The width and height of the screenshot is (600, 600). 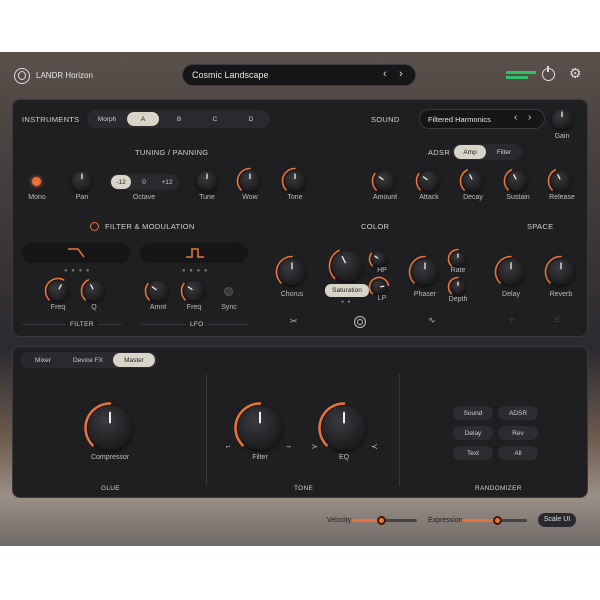 I want to click on velocity-slider, so click(x=384, y=520).